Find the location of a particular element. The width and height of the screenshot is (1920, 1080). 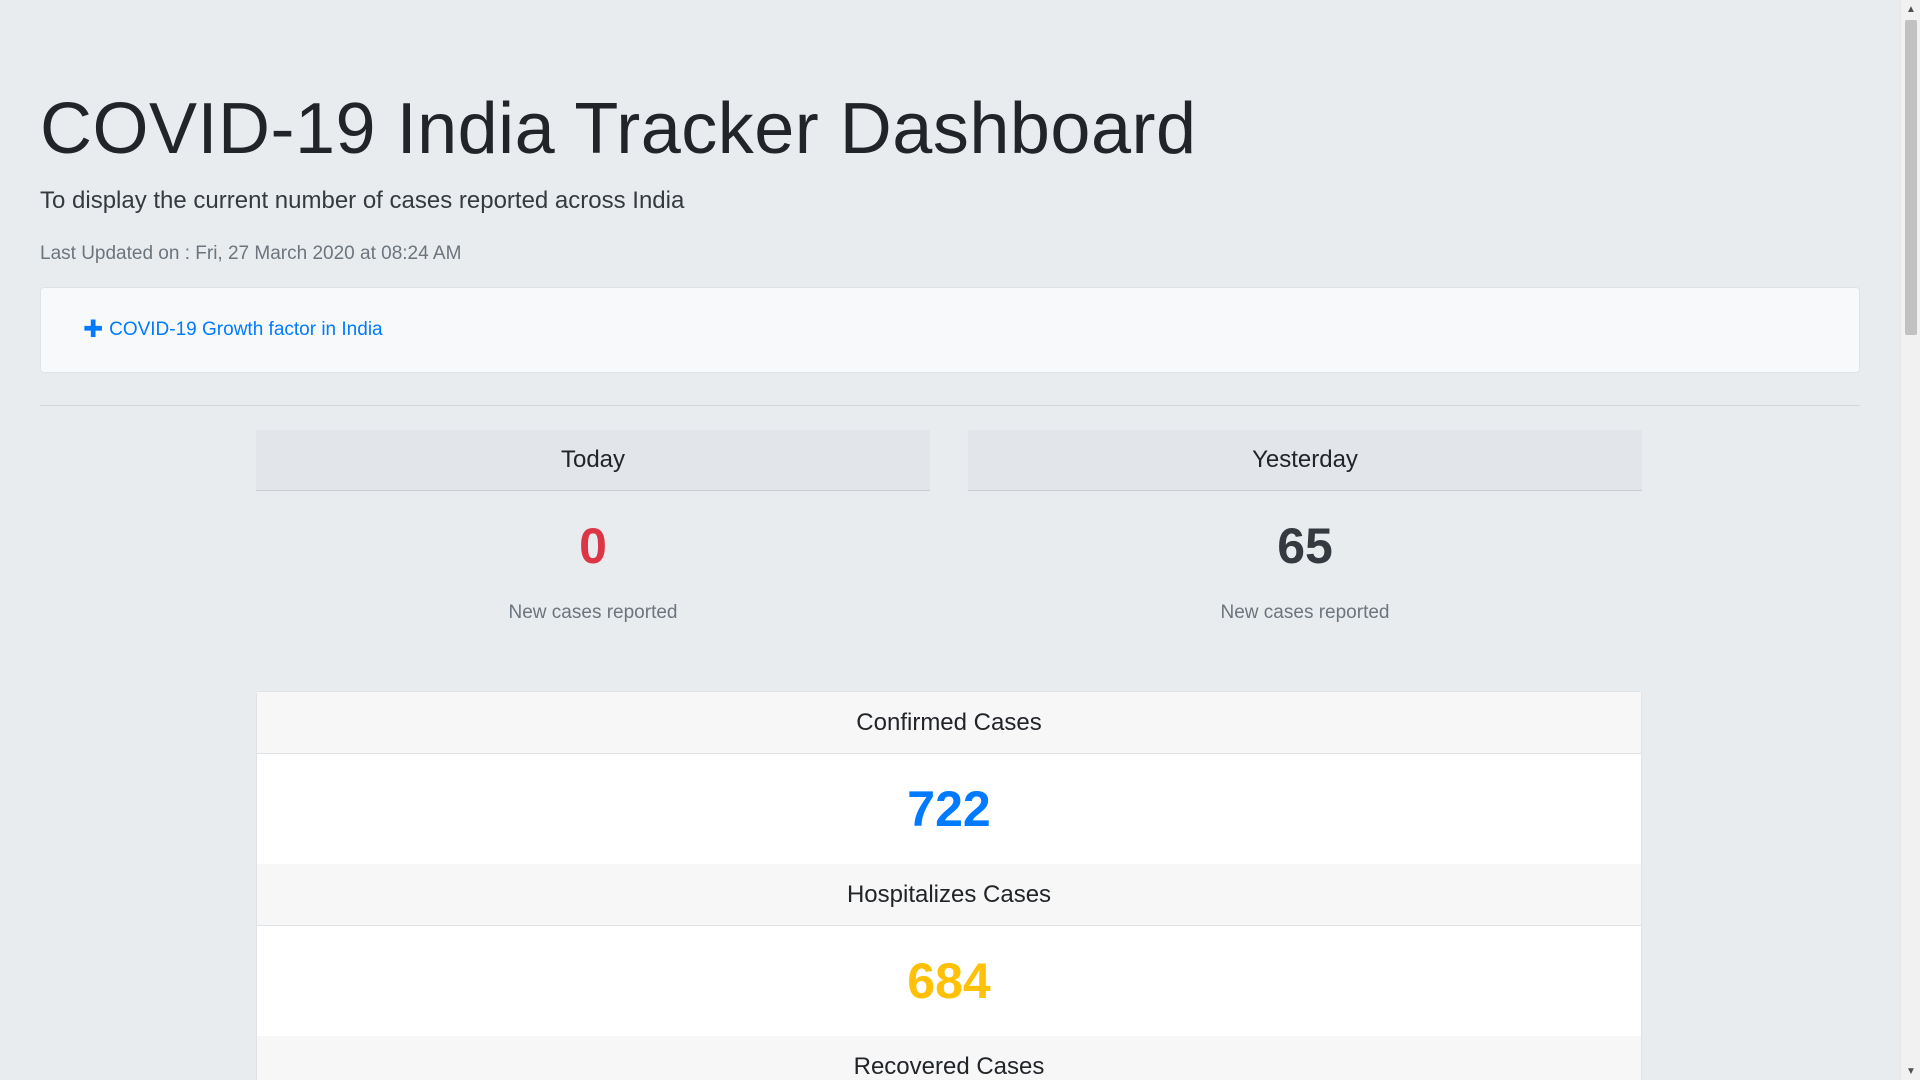

growth-factor-card: ✚ COVID-19 Growth factor in India is located at coordinates (950, 330).